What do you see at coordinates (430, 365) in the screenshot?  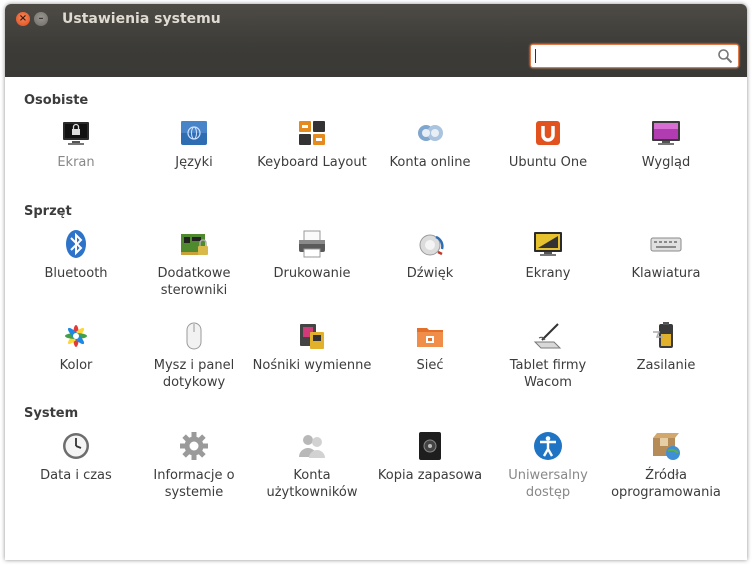 I see `settings-item-label: Sieć` at bounding box center [430, 365].